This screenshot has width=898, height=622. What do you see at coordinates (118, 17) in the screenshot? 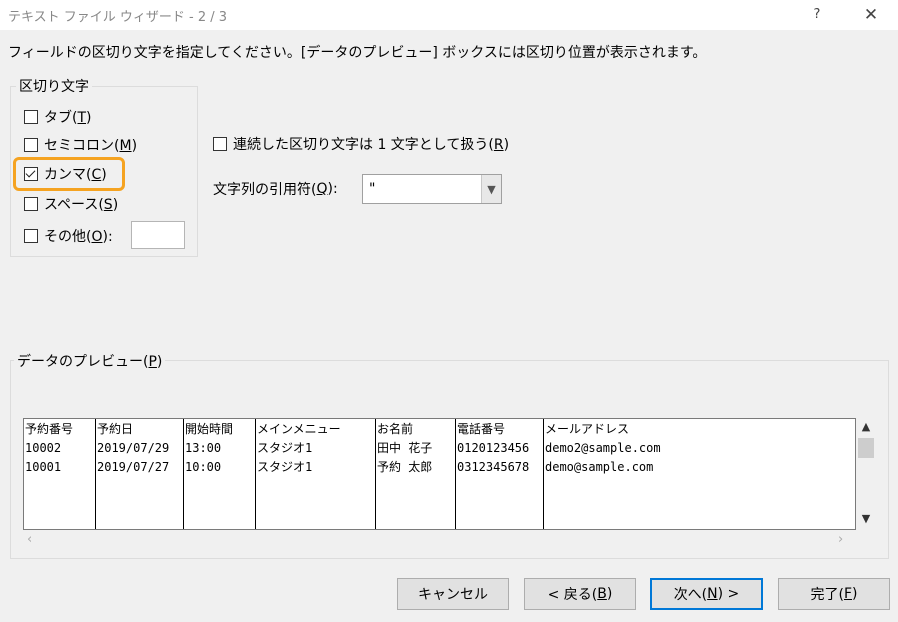
I see `window-title: テキスト ファイル ウィザード - 2 / 3` at bounding box center [118, 17].